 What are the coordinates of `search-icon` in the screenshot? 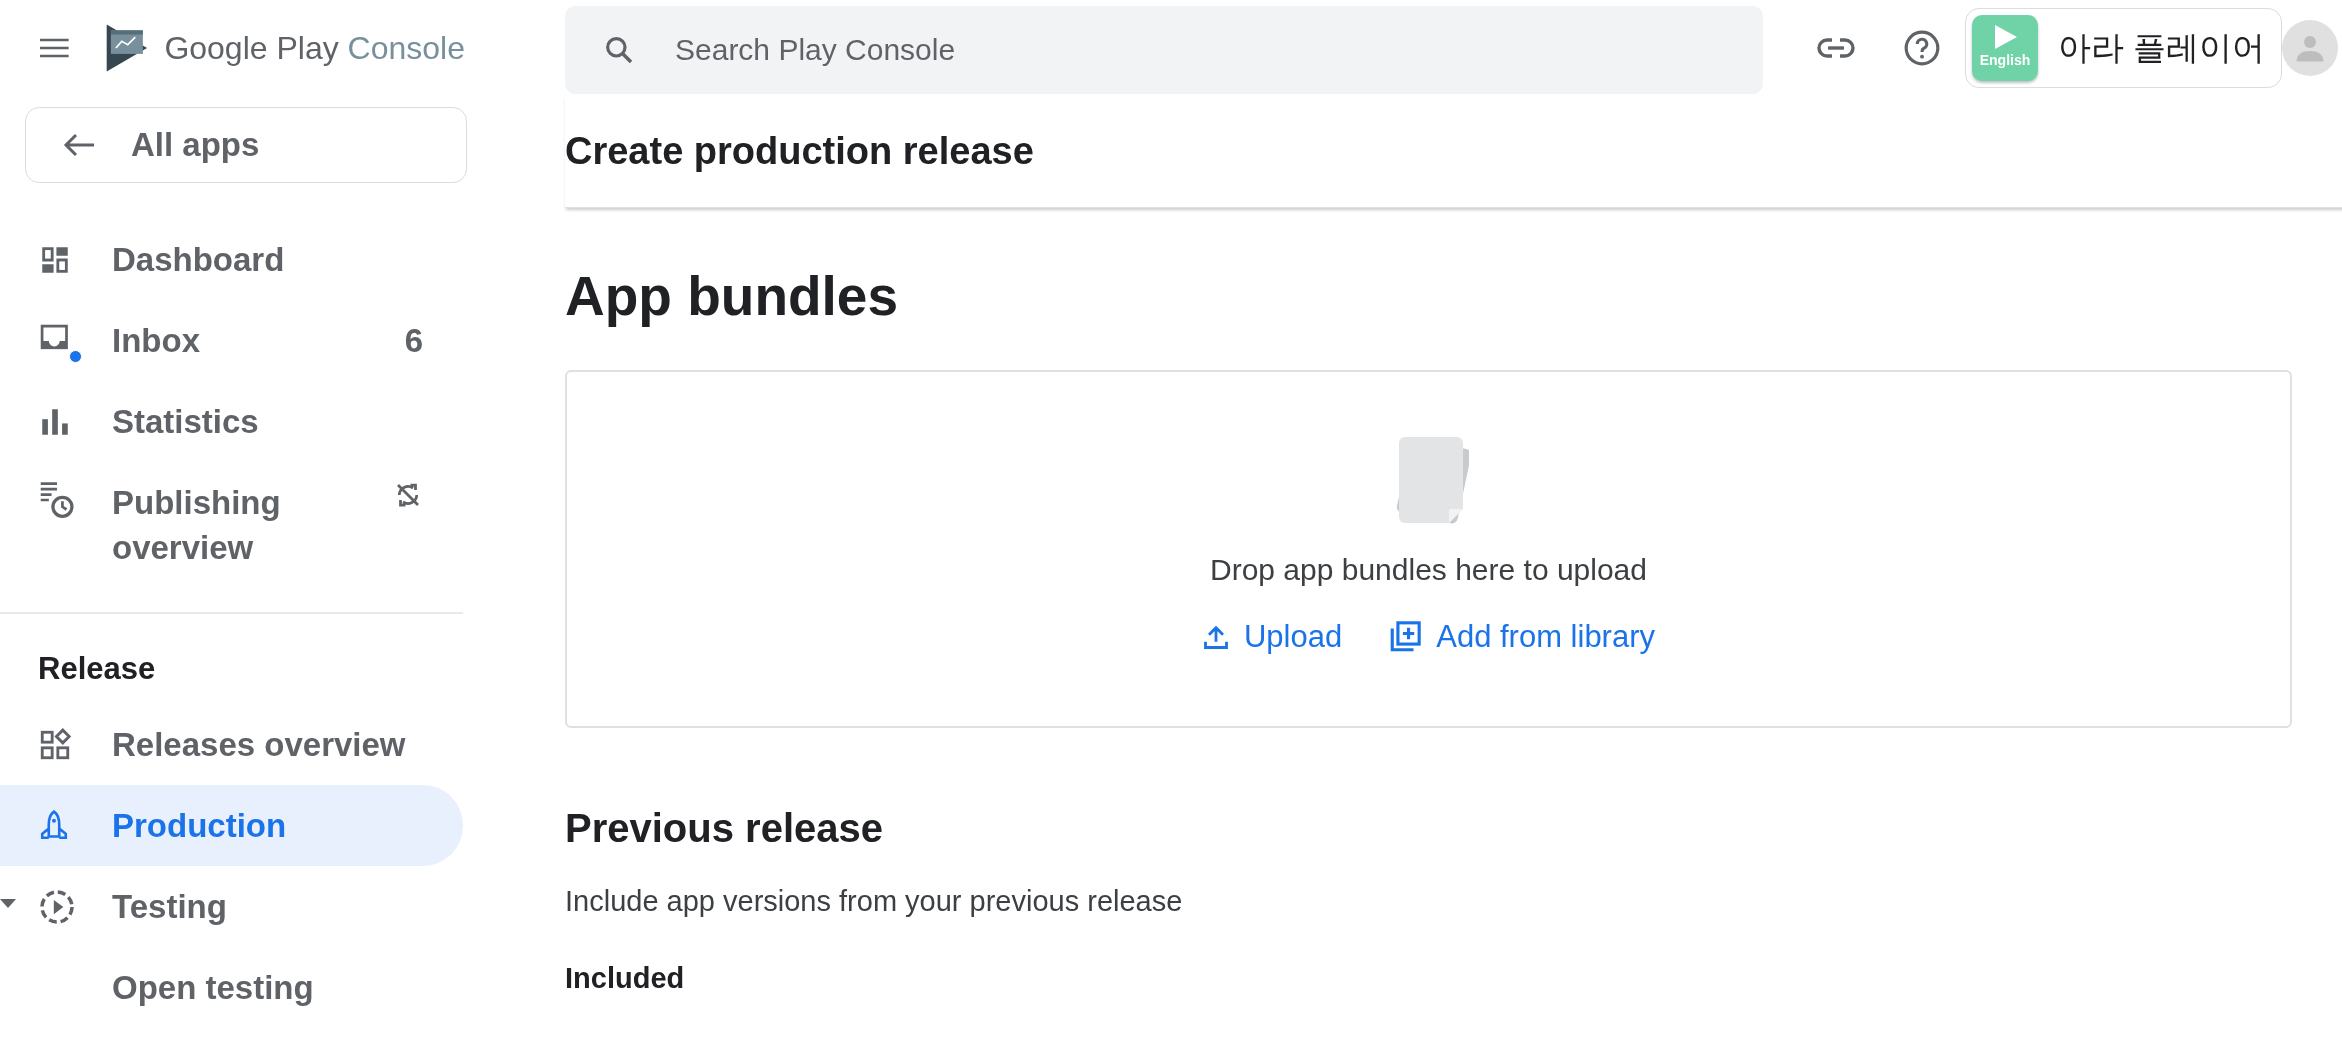 It's located at (619, 50).